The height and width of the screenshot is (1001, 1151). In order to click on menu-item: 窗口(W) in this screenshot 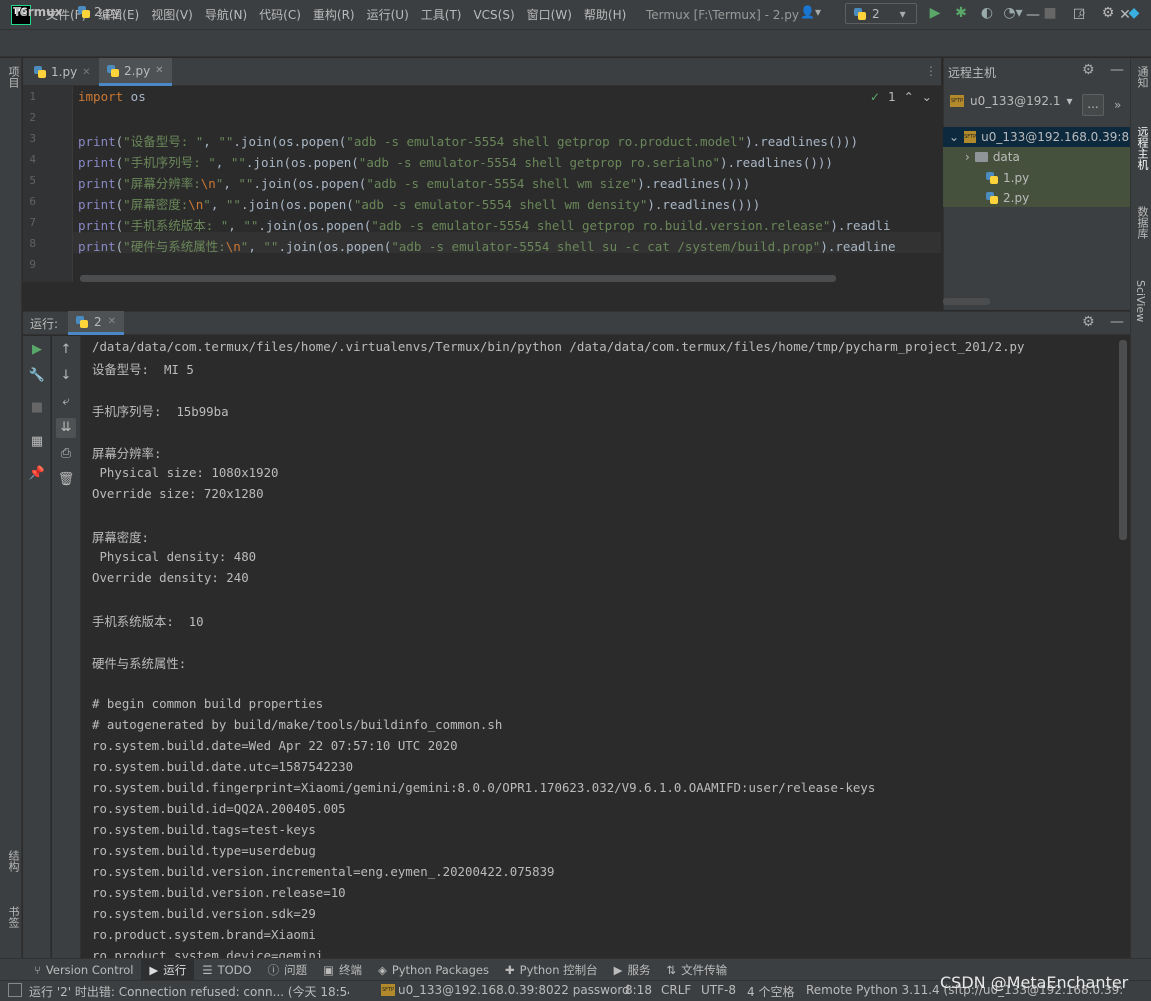, I will do `click(549, 15)`.